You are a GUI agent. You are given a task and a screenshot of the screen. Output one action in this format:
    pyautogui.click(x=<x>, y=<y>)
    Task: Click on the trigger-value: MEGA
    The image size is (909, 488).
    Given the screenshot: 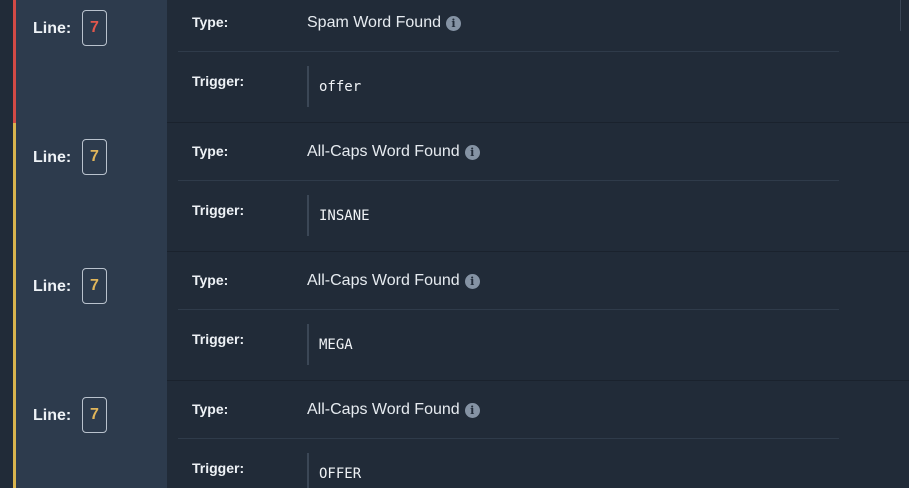 What is the action you would take?
    pyautogui.click(x=330, y=344)
    